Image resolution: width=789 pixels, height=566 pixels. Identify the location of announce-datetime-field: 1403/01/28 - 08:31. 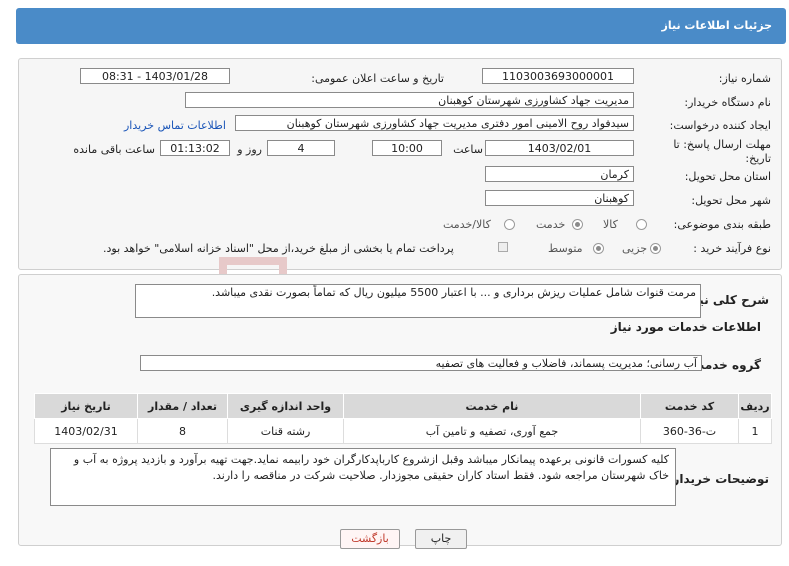
(155, 76).